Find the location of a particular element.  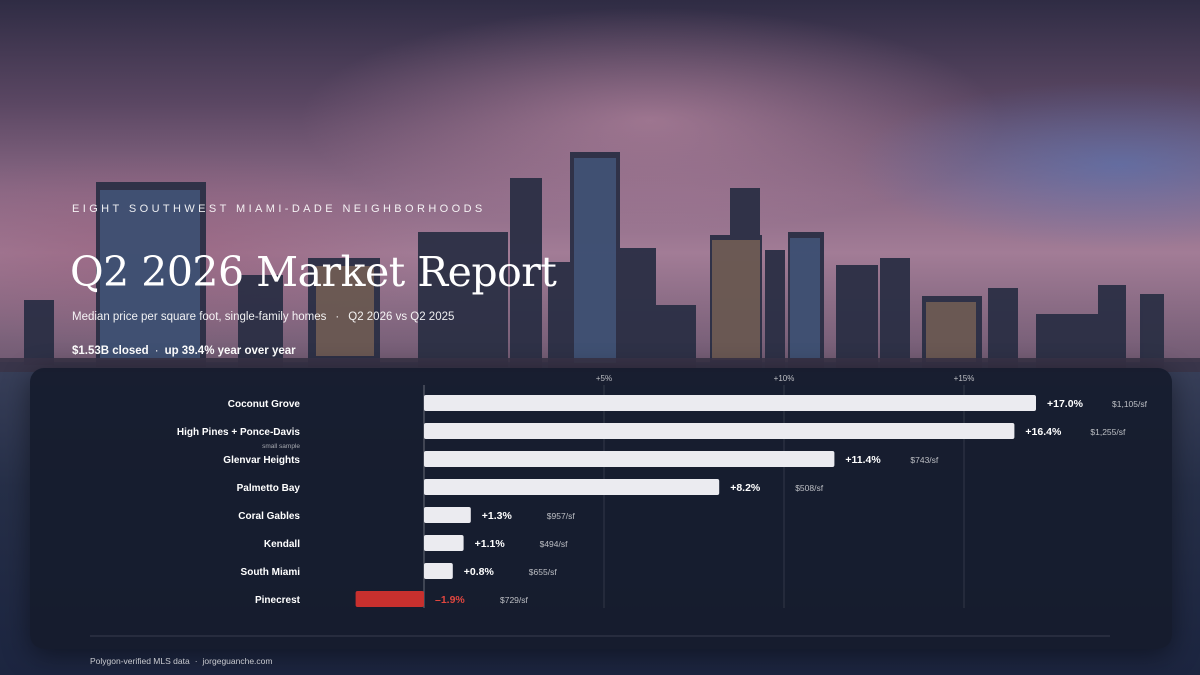

bar-price-label: $655/sf is located at coordinates (543, 572).